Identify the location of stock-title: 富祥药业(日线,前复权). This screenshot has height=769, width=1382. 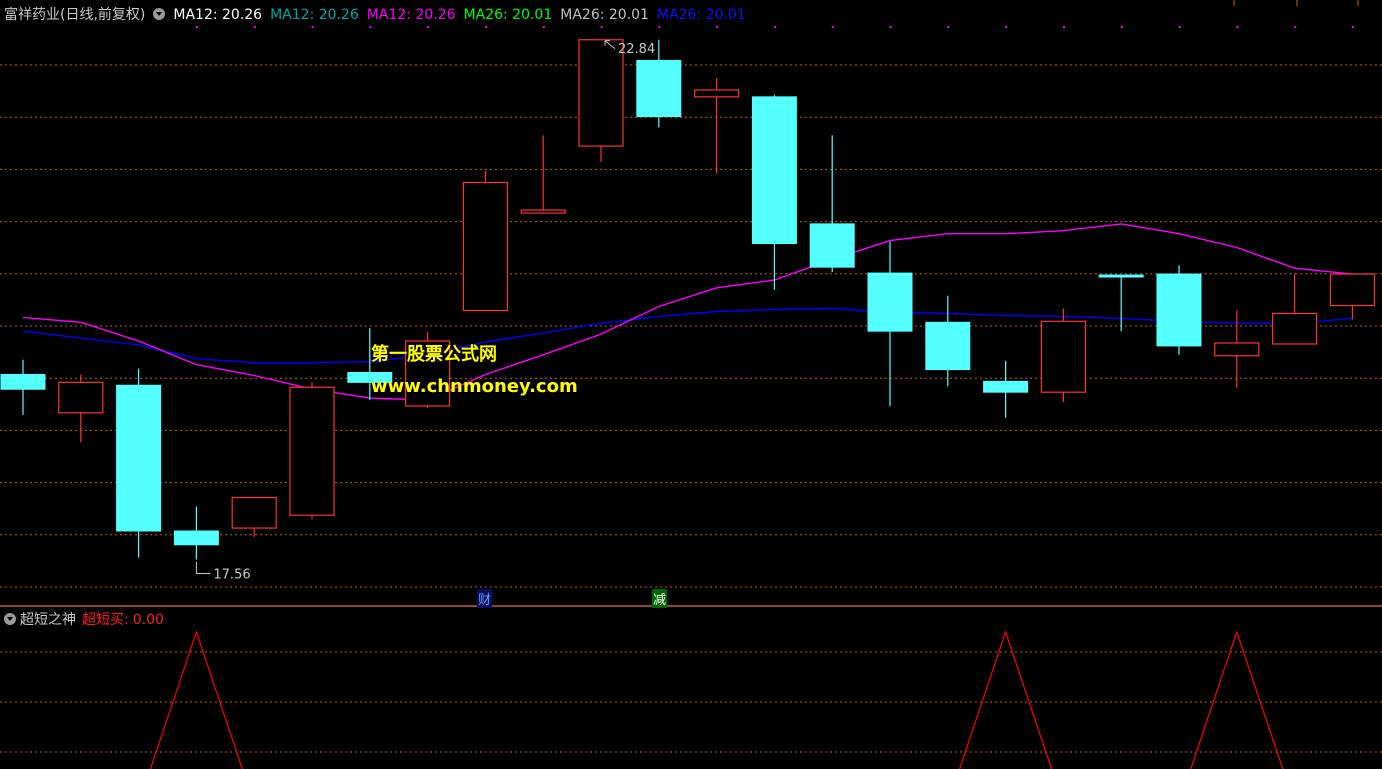
(75, 15).